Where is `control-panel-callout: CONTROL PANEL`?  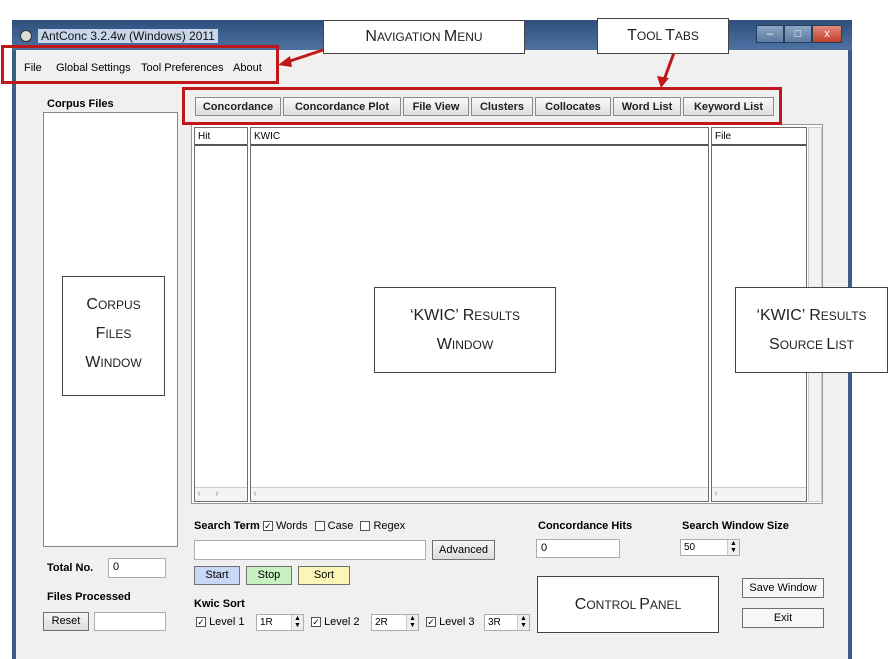 control-panel-callout: CONTROL PANEL is located at coordinates (628, 604).